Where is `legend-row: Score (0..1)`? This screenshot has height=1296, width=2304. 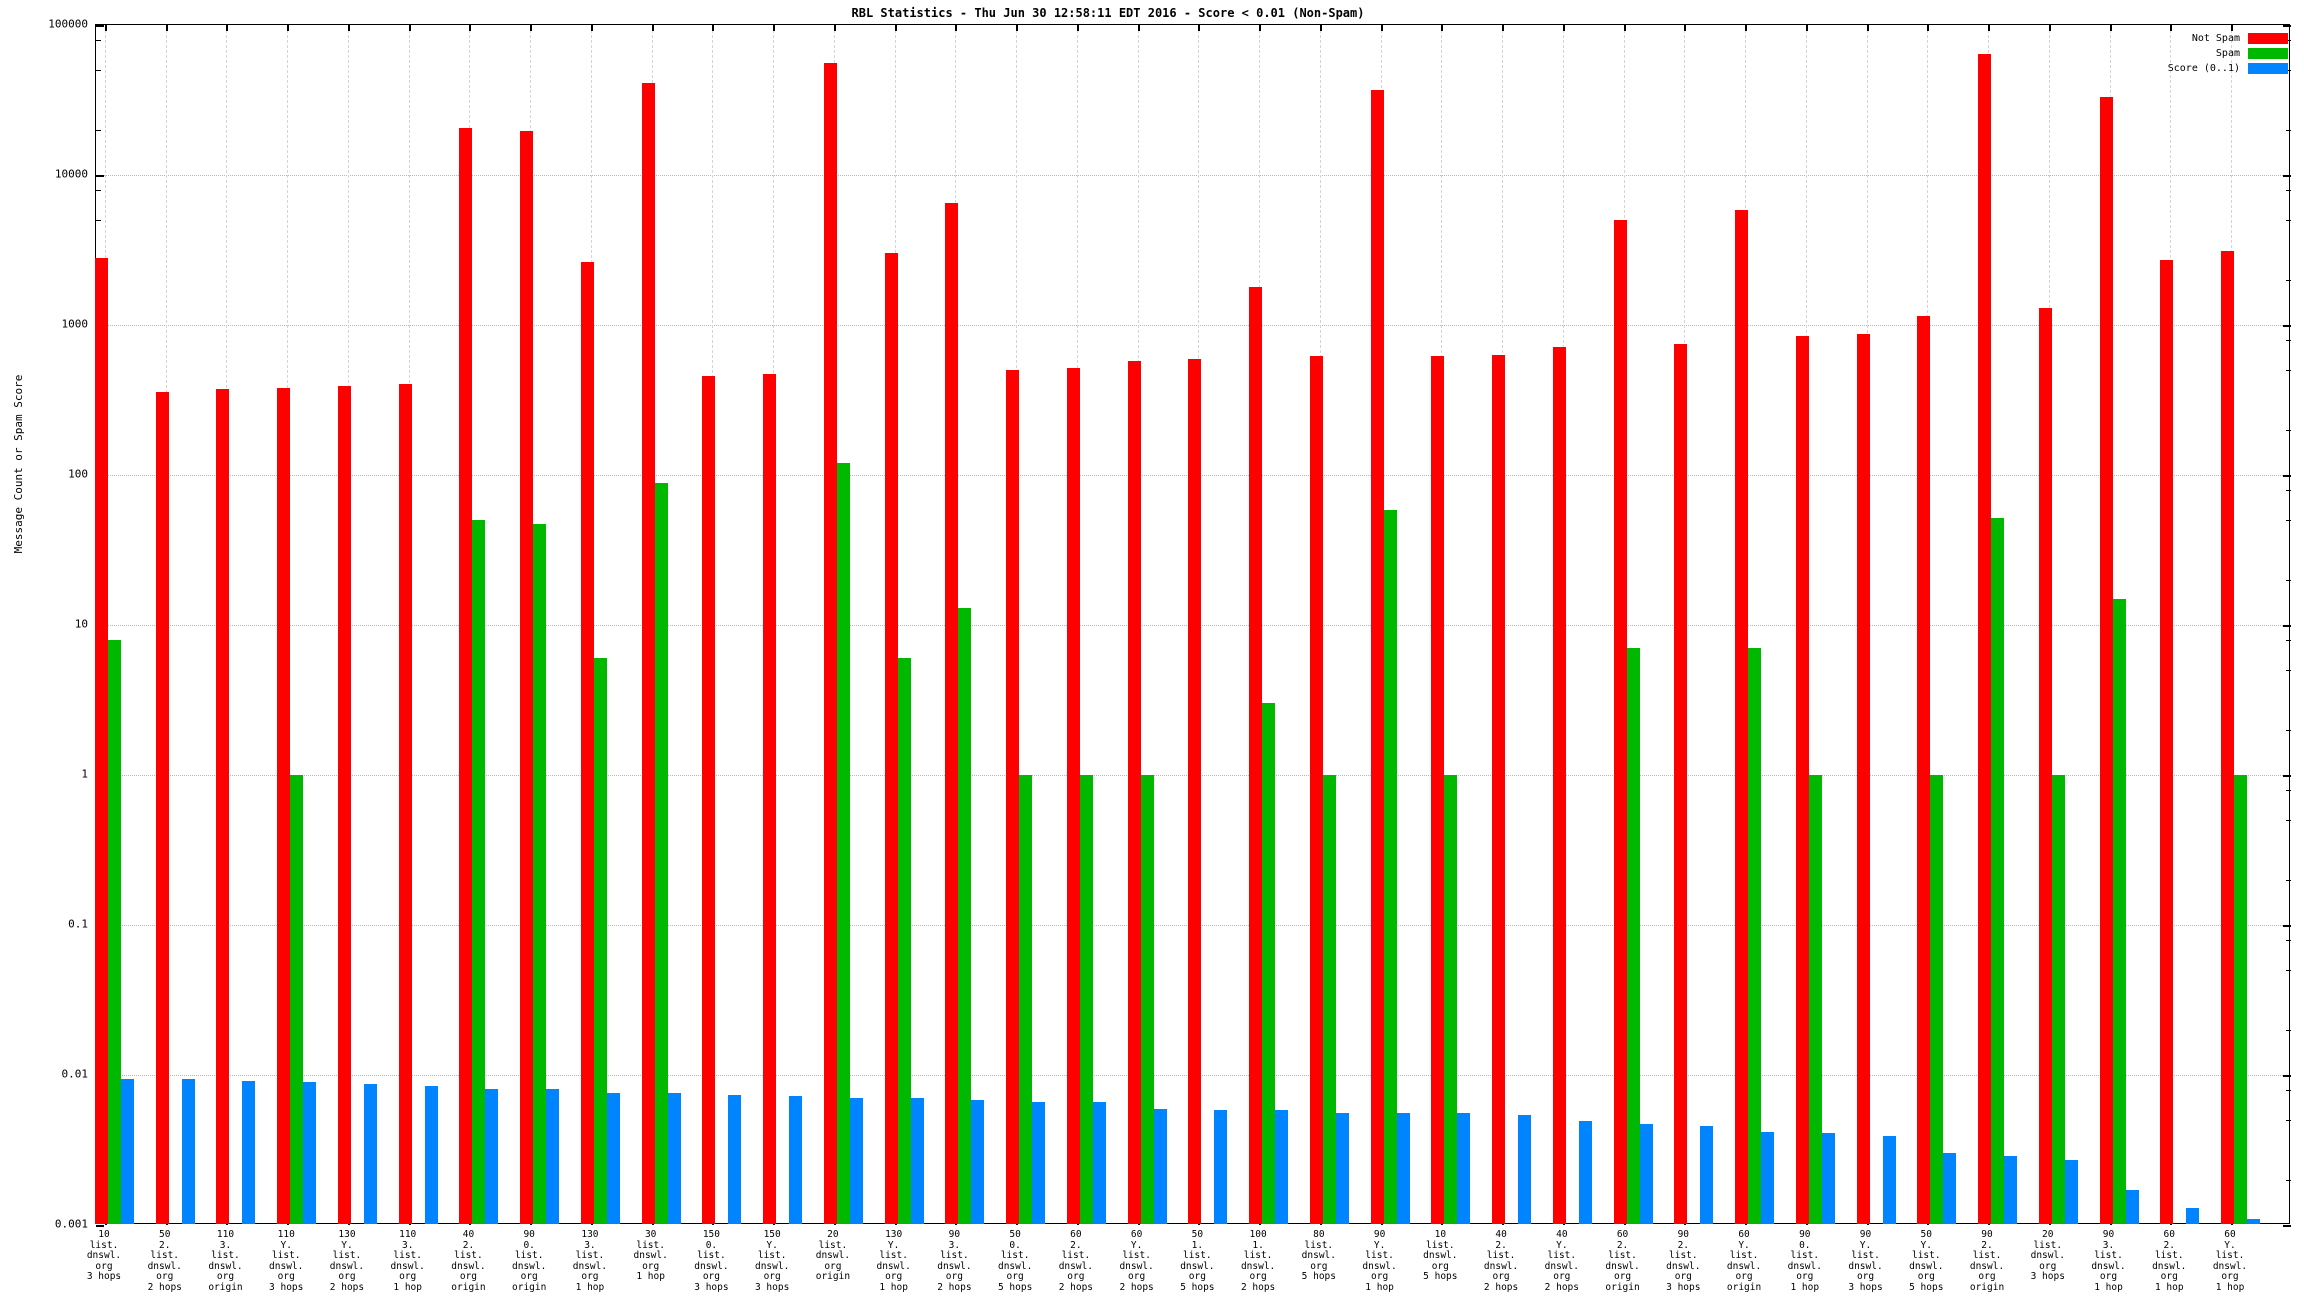 legend-row: Score (0..1) is located at coordinates (2228, 68).